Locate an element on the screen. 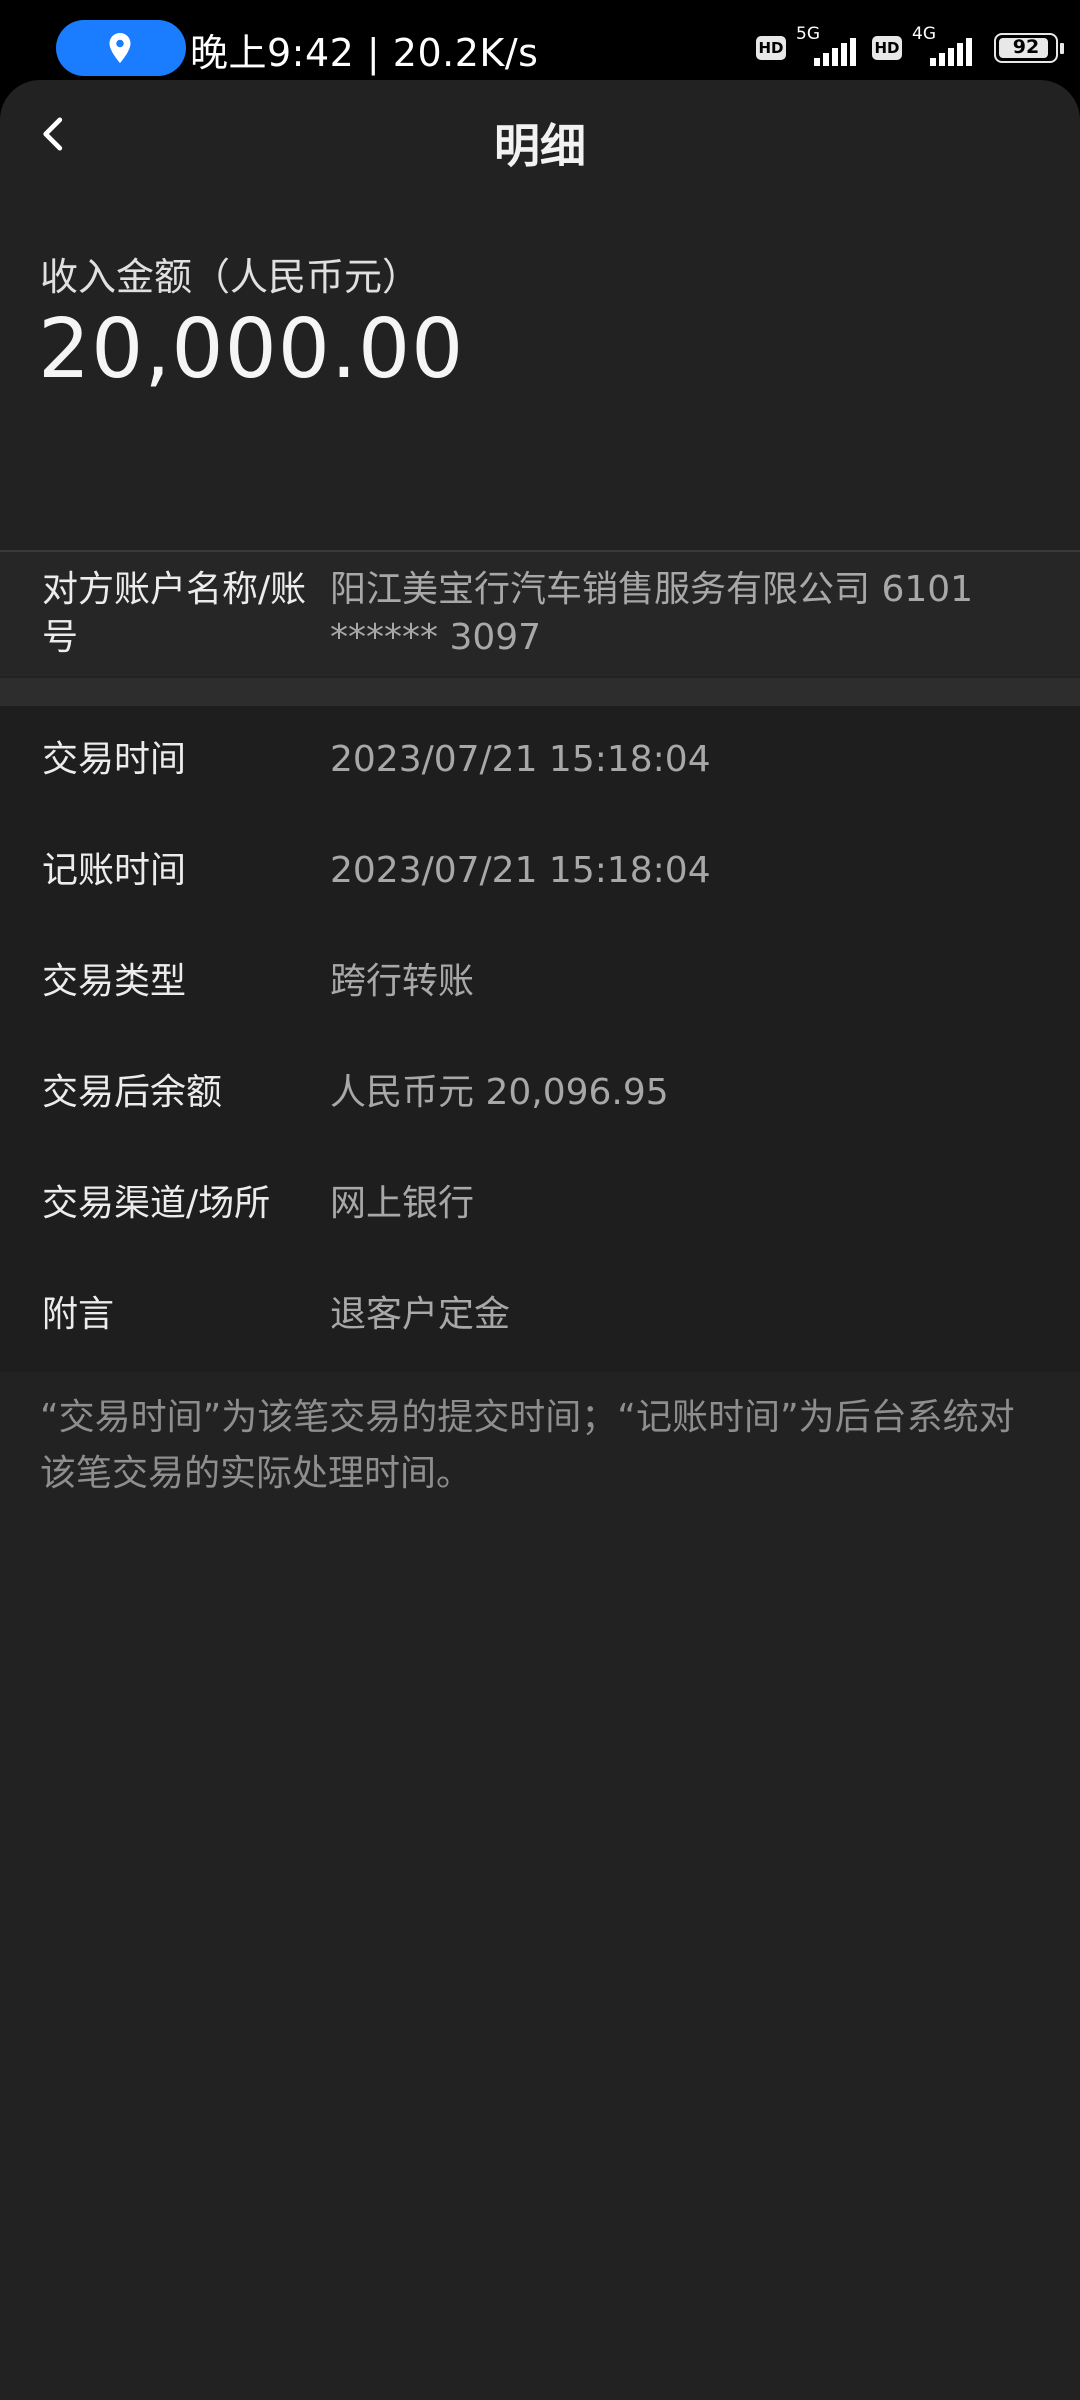 This screenshot has height=2400, width=1080. detail-row-posting-time: 记账时间 2023/07/21 15:18:04 is located at coordinates (540, 872).